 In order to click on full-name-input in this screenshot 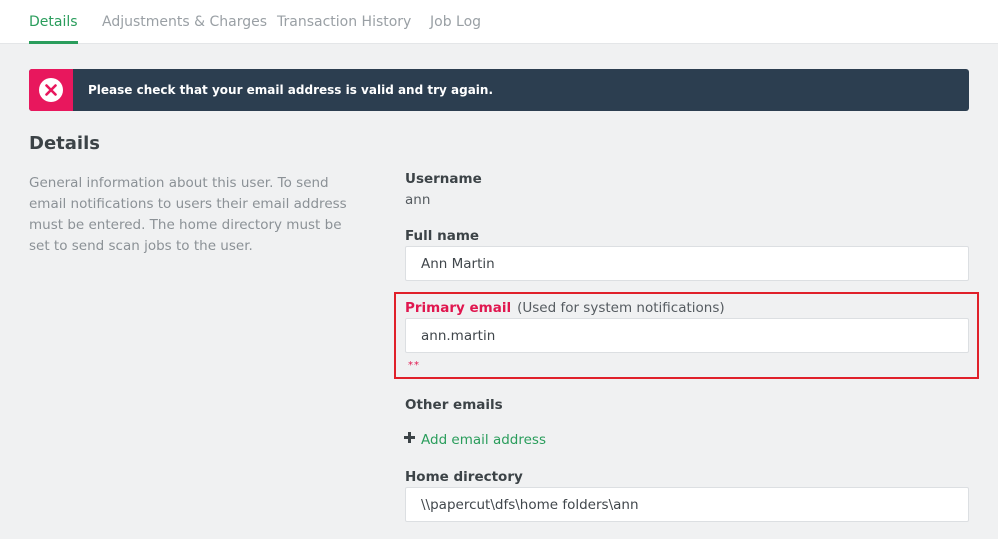, I will do `click(687, 263)`.